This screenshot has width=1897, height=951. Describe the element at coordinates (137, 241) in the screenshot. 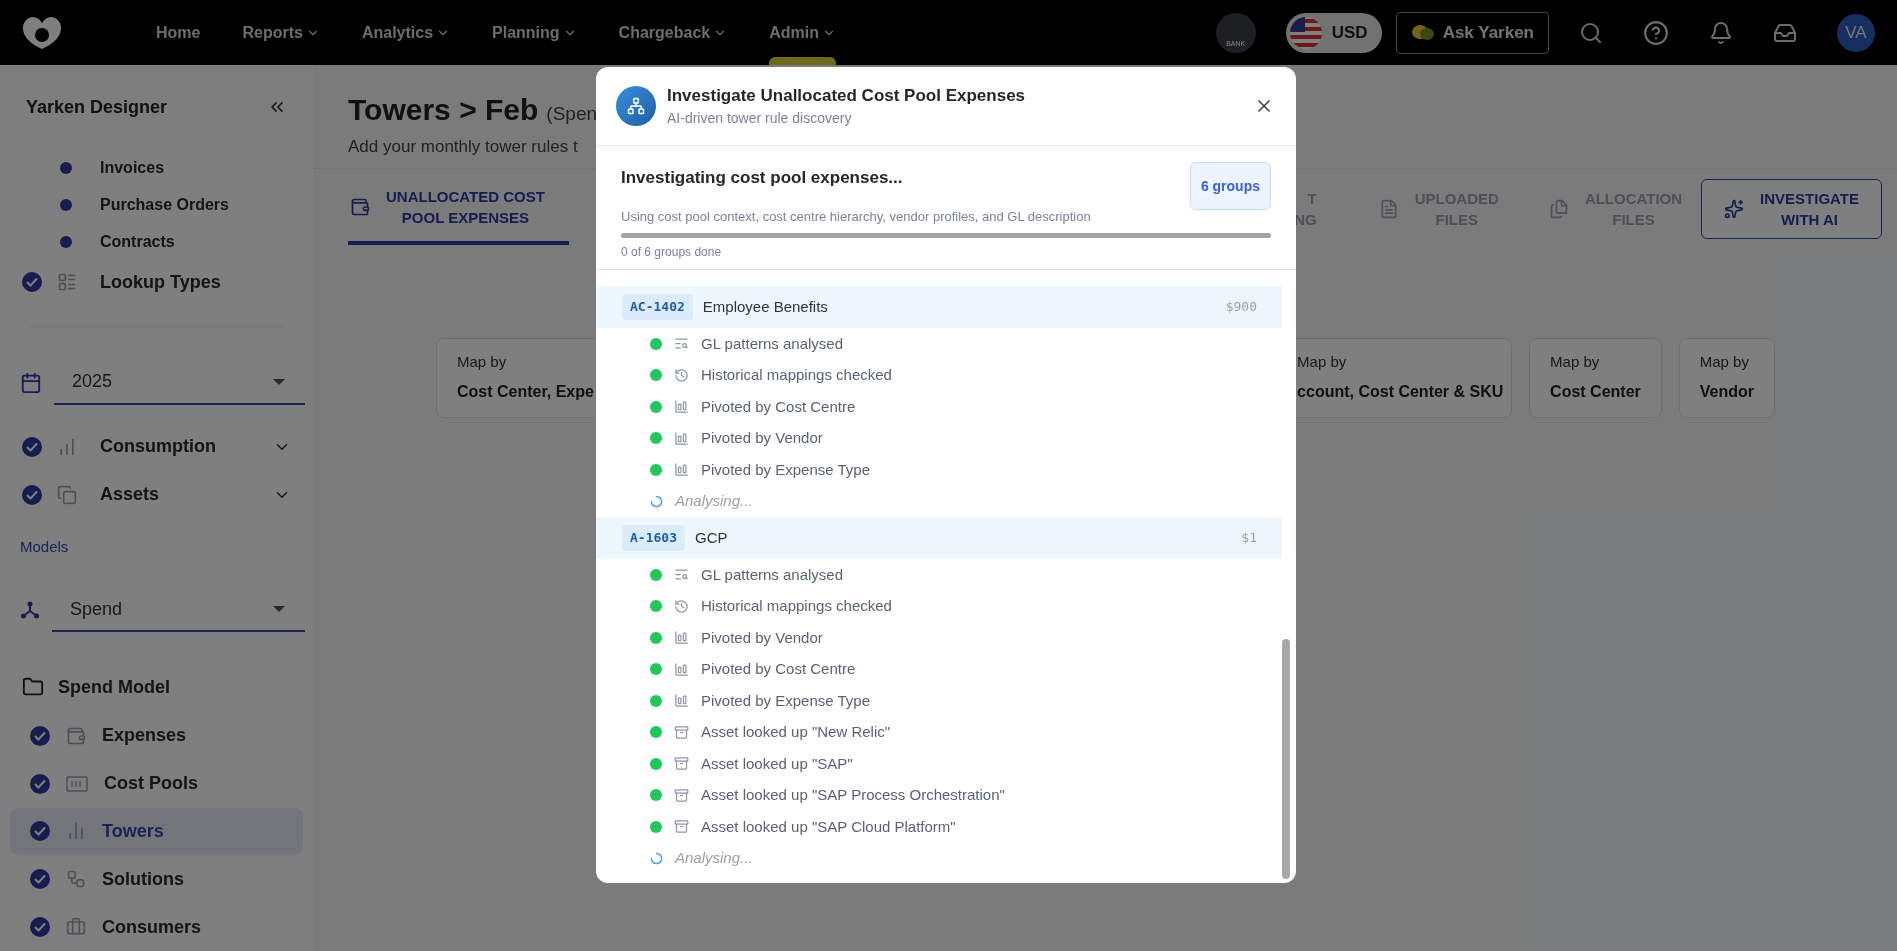

I see `sidebar-item: Contracts` at that location.